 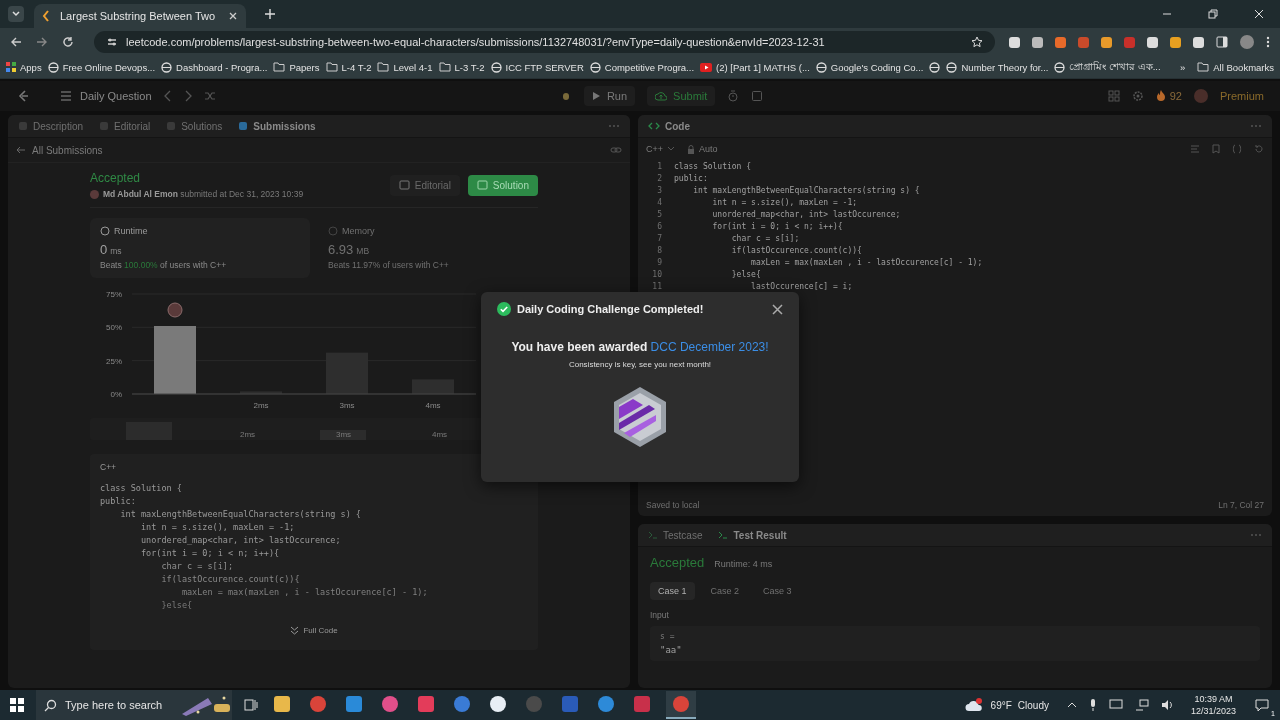 What do you see at coordinates (461, 67) in the screenshot?
I see `bookmark: L-3 T-2` at bounding box center [461, 67].